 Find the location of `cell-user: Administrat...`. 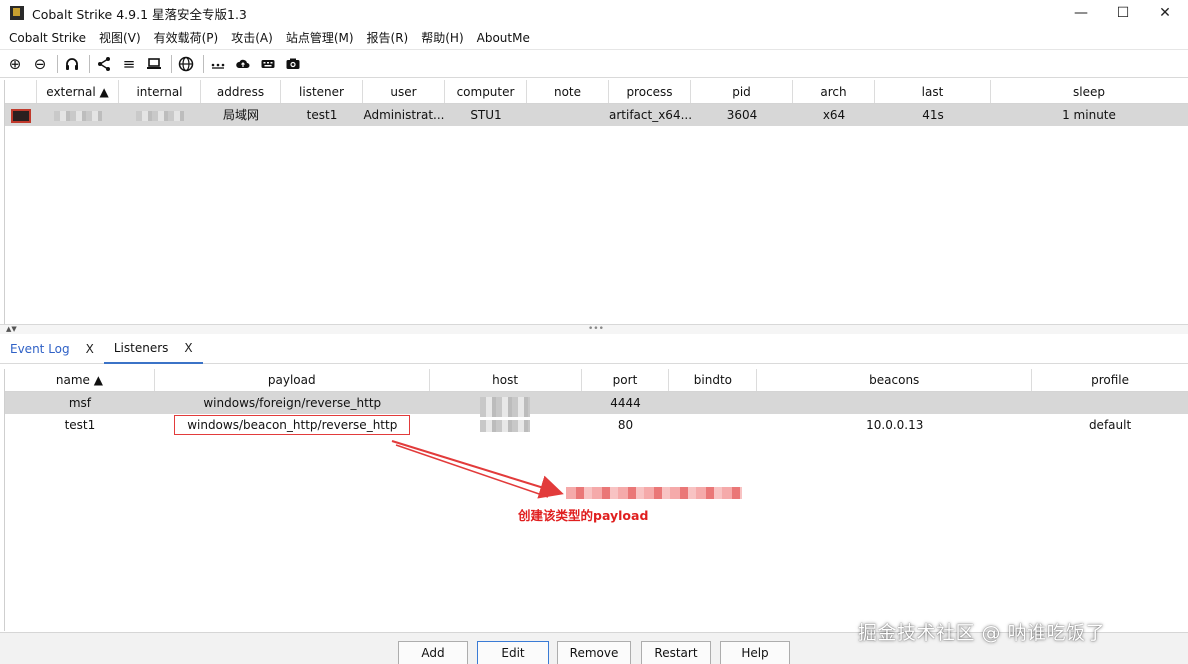

cell-user: Administrat... is located at coordinates (404, 115).